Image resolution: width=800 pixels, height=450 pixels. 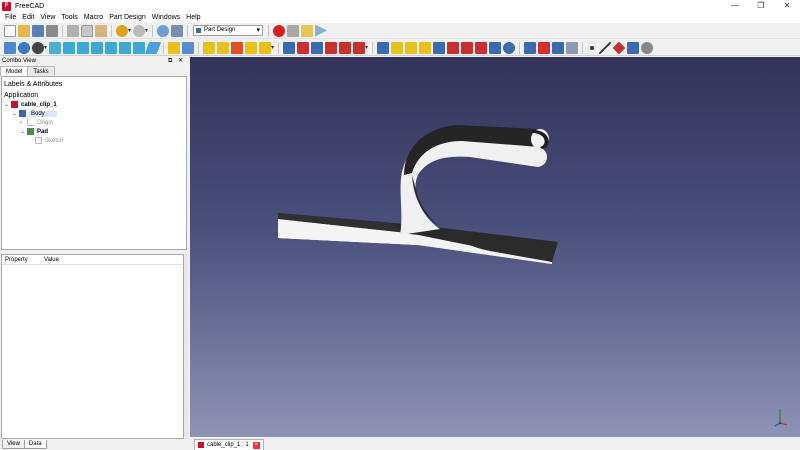 I want to click on pad-icon, so click(x=289, y=47).